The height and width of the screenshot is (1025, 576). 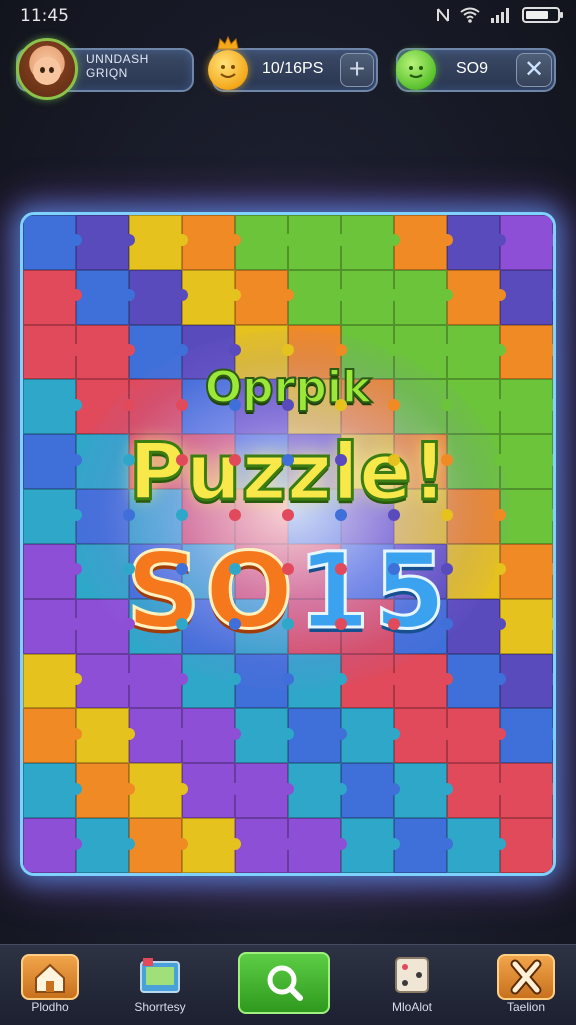 I want to click on gem-icon, so click(x=416, y=70).